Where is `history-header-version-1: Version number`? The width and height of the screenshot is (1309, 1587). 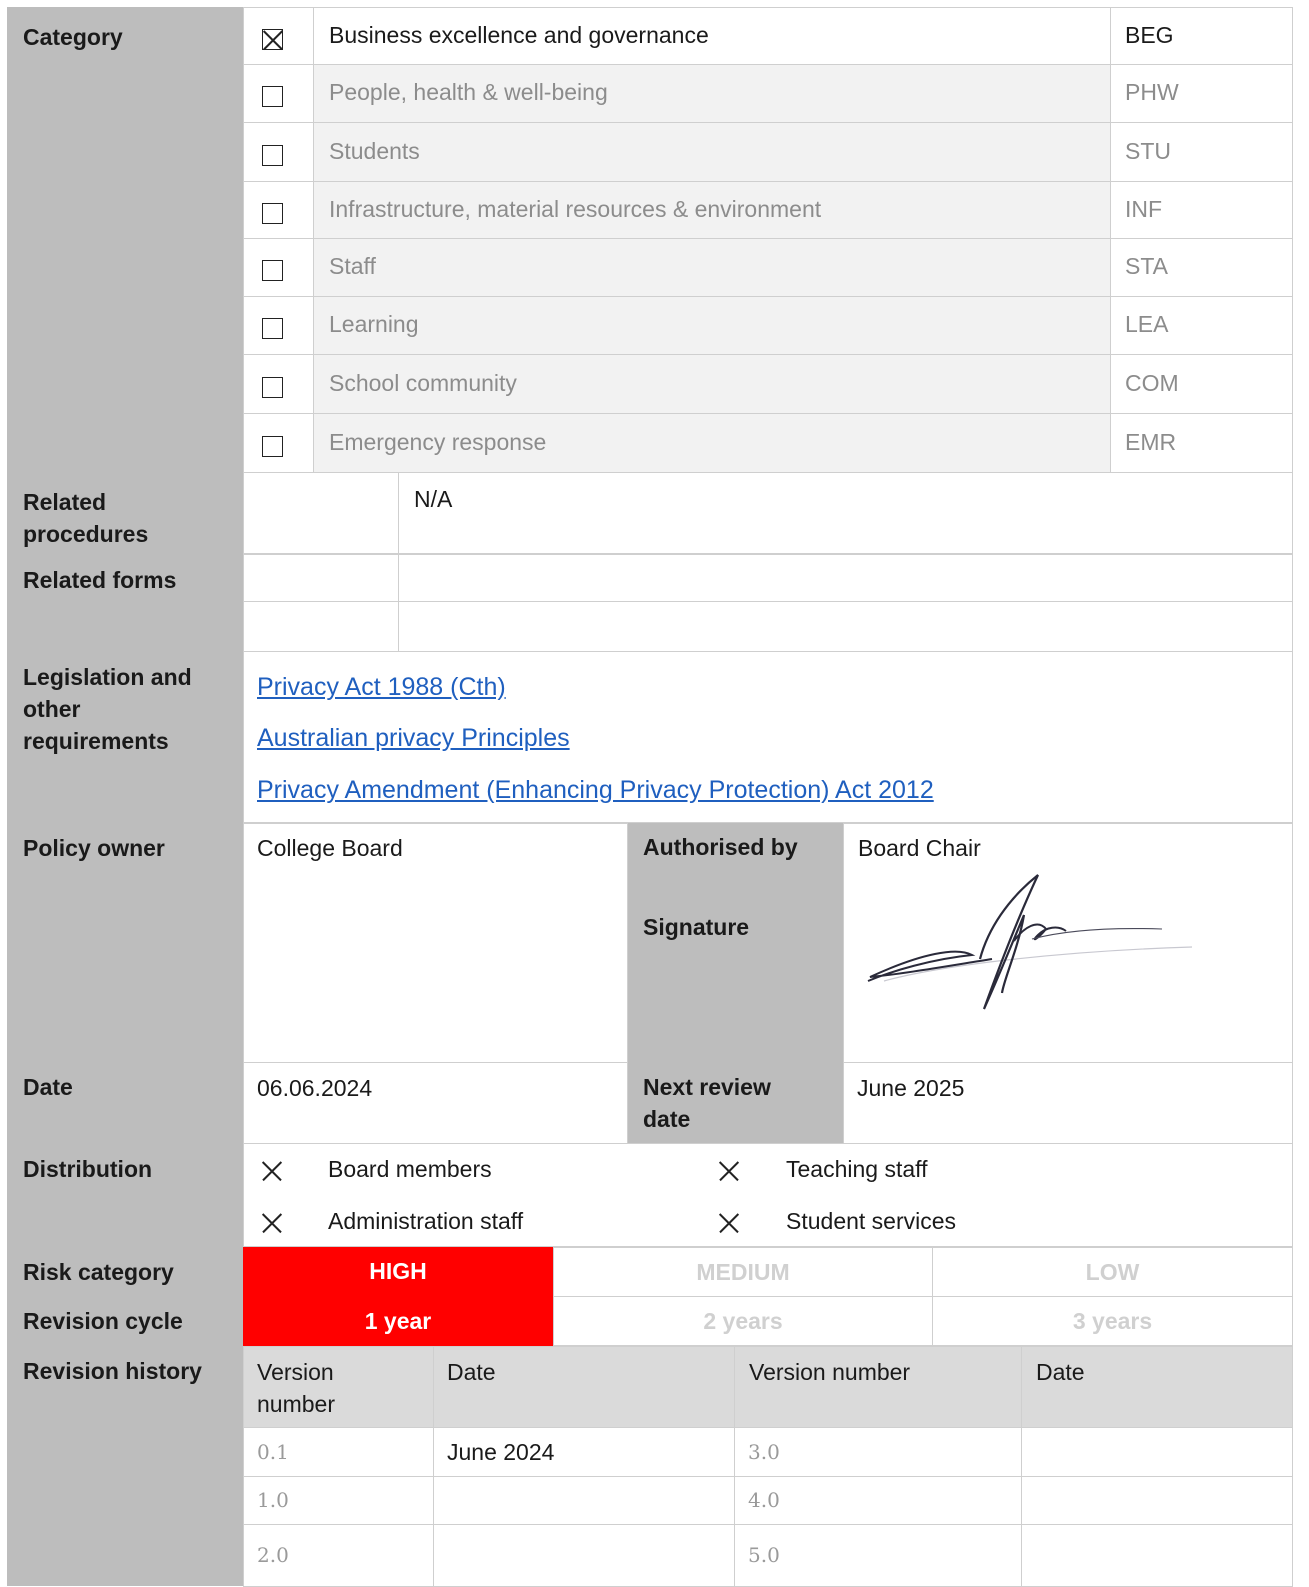
history-header-version-1: Version number is located at coordinates (338, 1387).